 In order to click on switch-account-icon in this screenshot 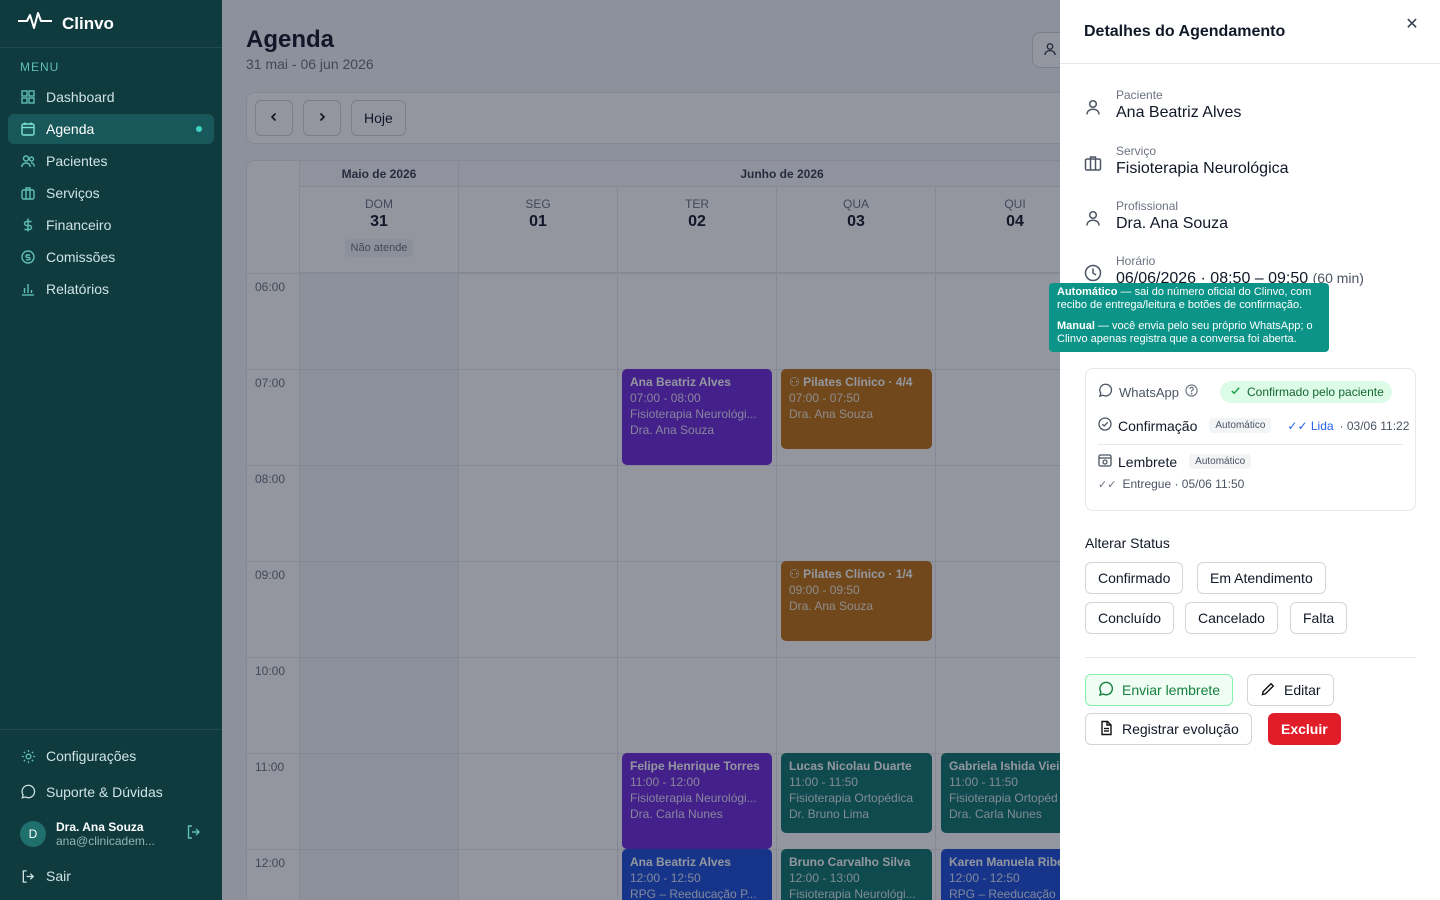, I will do `click(194, 834)`.